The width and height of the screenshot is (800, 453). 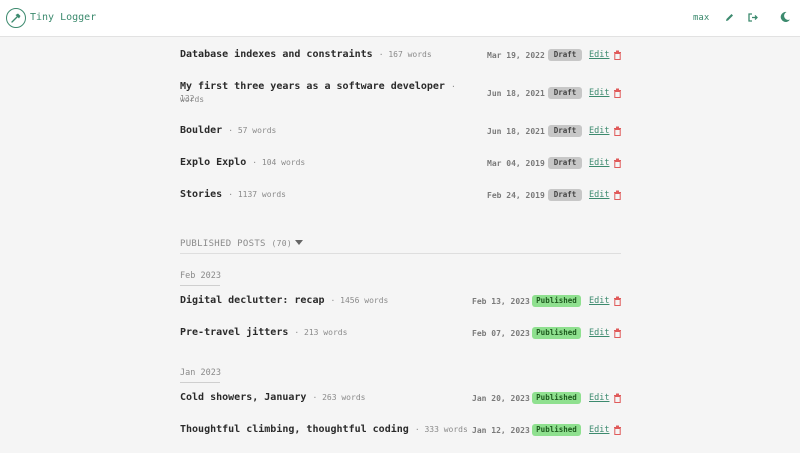 What do you see at coordinates (234, 332) in the screenshot?
I see `post-title-text: Pre-travel jitters` at bounding box center [234, 332].